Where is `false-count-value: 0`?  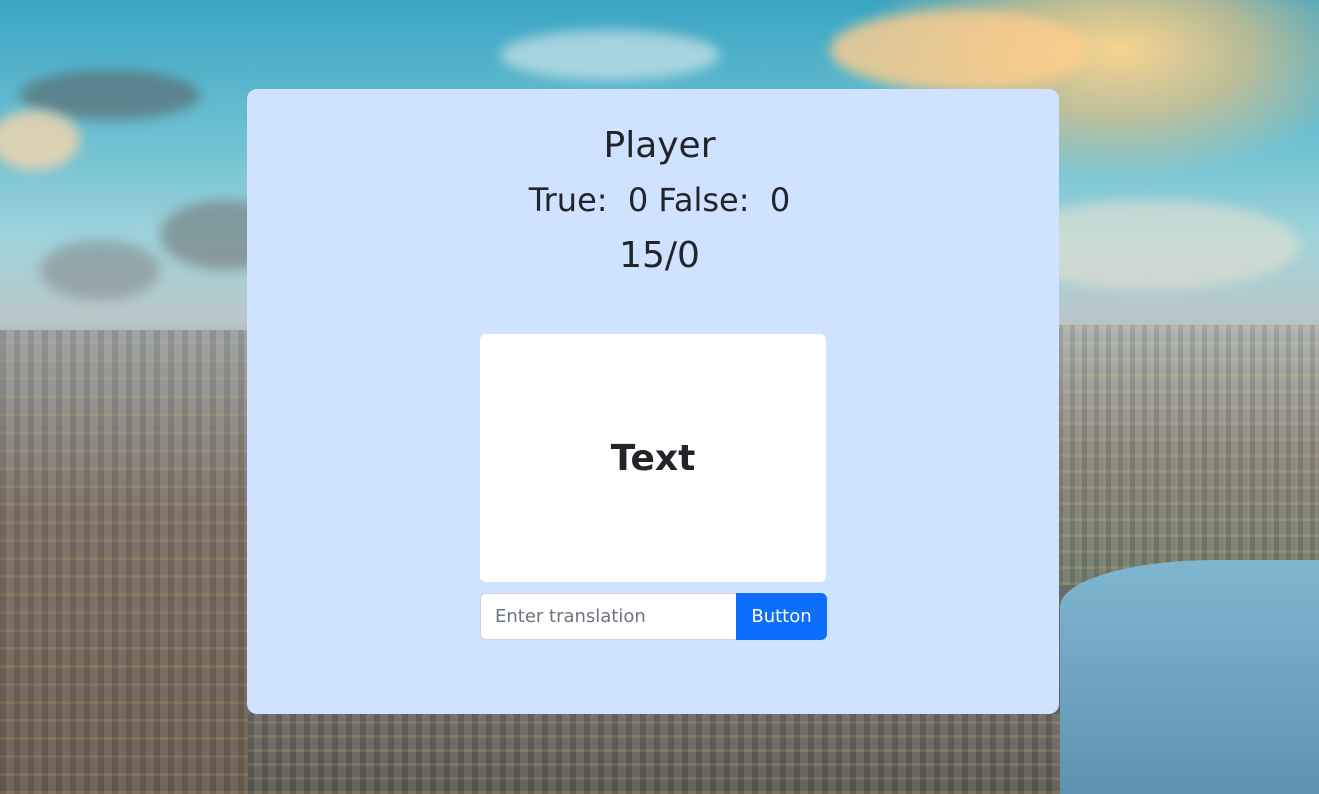 false-count-value: 0 is located at coordinates (780, 200).